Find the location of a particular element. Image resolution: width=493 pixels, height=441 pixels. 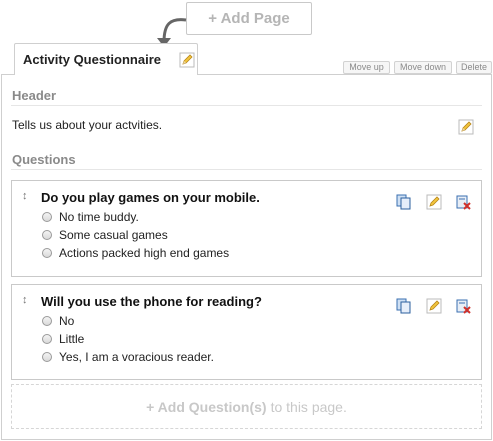

page-tab: Activity Questionnaire is located at coordinates (106, 59).